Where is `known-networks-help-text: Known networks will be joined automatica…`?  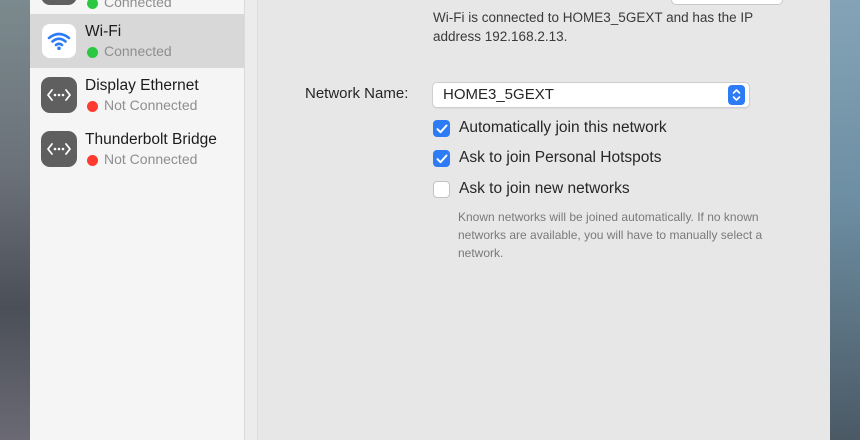
known-networks-help-text: Known networks will be joined automatica… is located at coordinates (610, 235).